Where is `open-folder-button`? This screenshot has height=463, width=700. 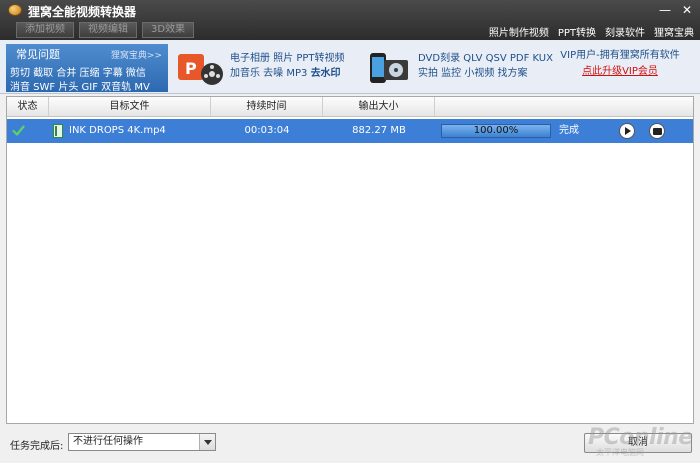
open-folder-button is located at coordinates (657, 131).